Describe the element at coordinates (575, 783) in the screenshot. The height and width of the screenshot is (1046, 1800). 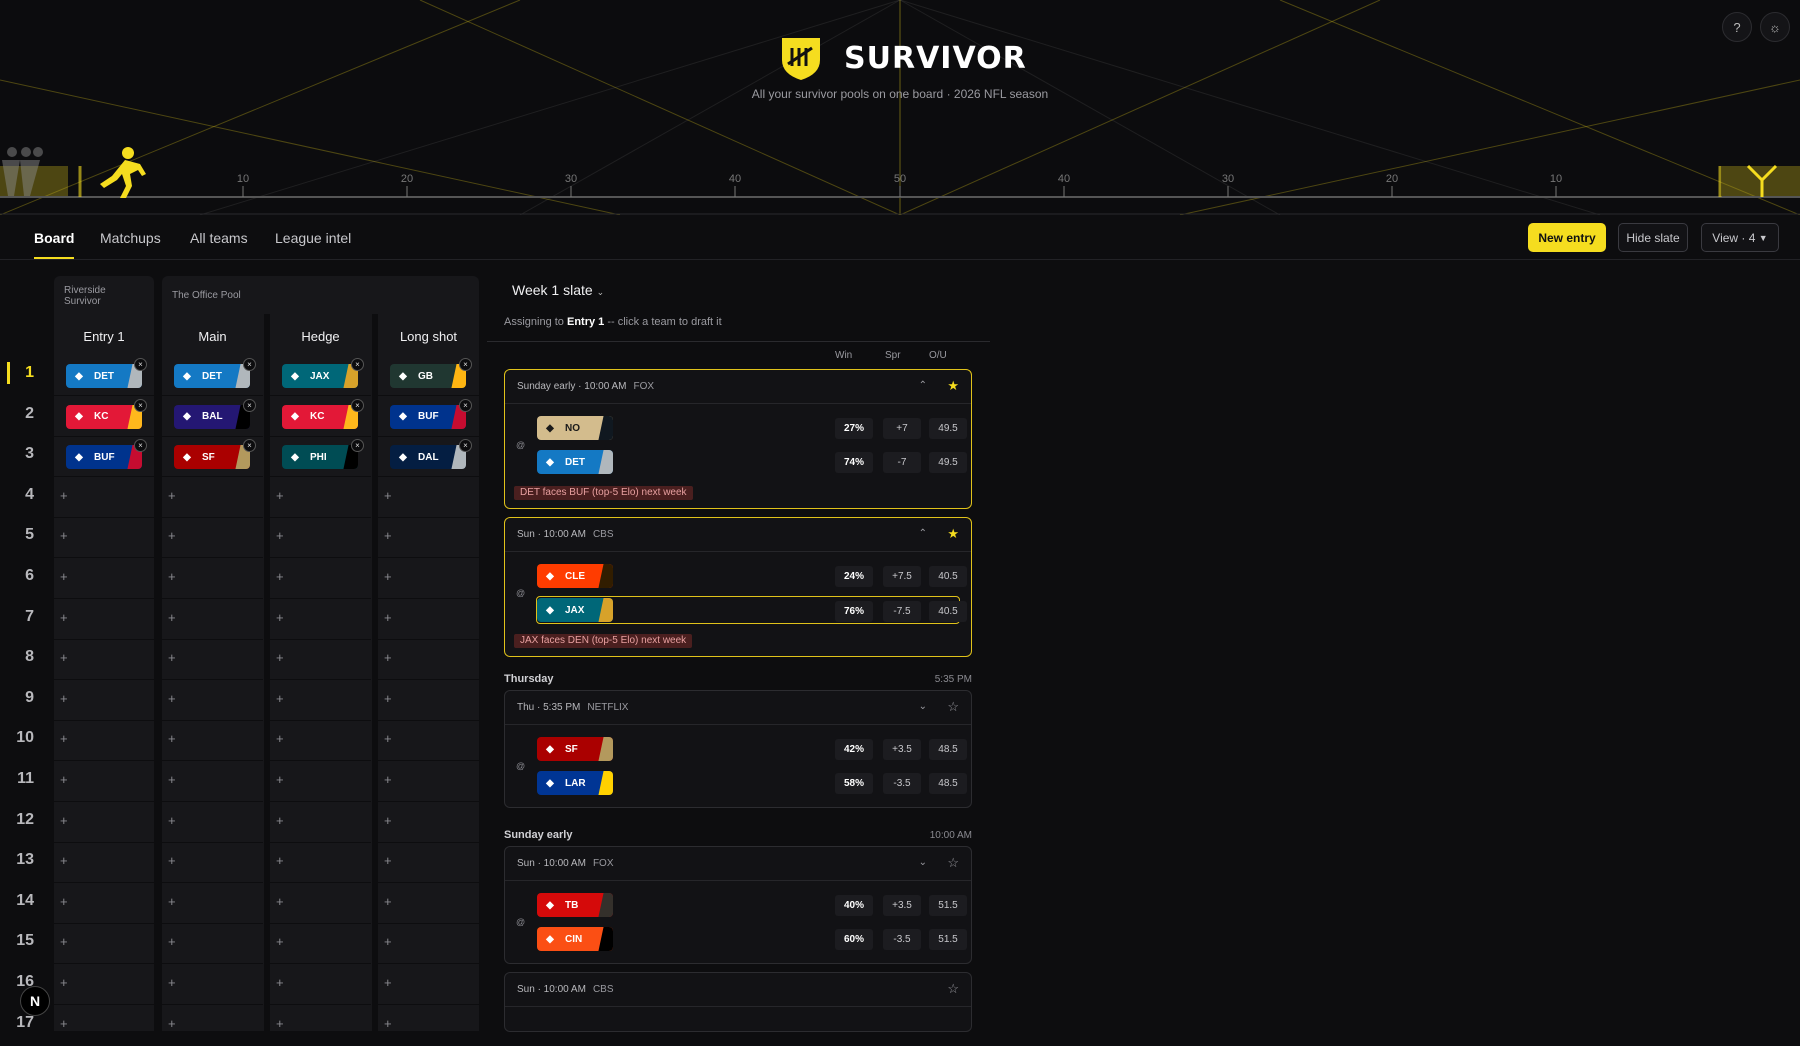
I see `team-chip-lar: ◆ LAR` at that location.